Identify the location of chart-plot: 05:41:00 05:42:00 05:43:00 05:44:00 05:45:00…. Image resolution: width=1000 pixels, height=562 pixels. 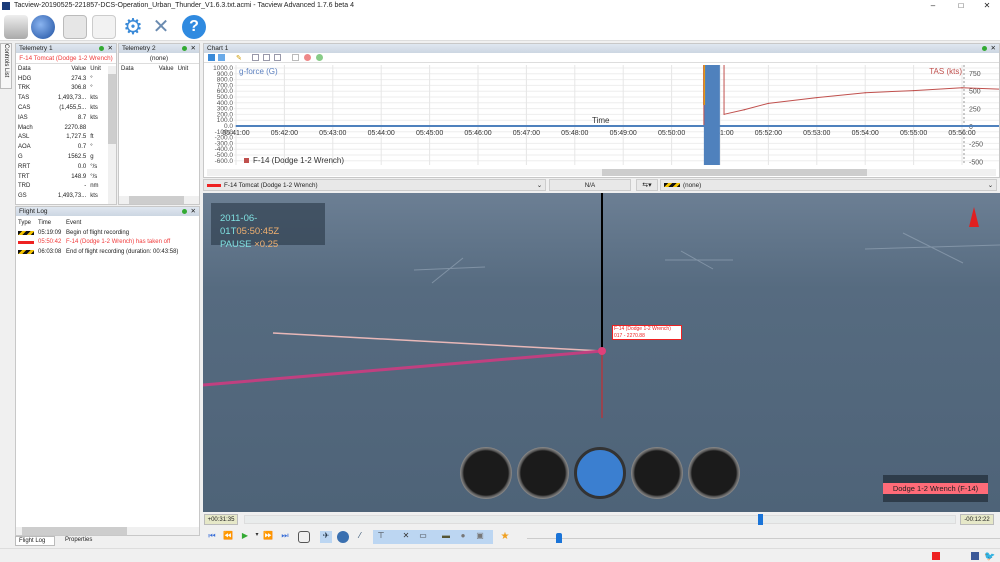
(601, 117).